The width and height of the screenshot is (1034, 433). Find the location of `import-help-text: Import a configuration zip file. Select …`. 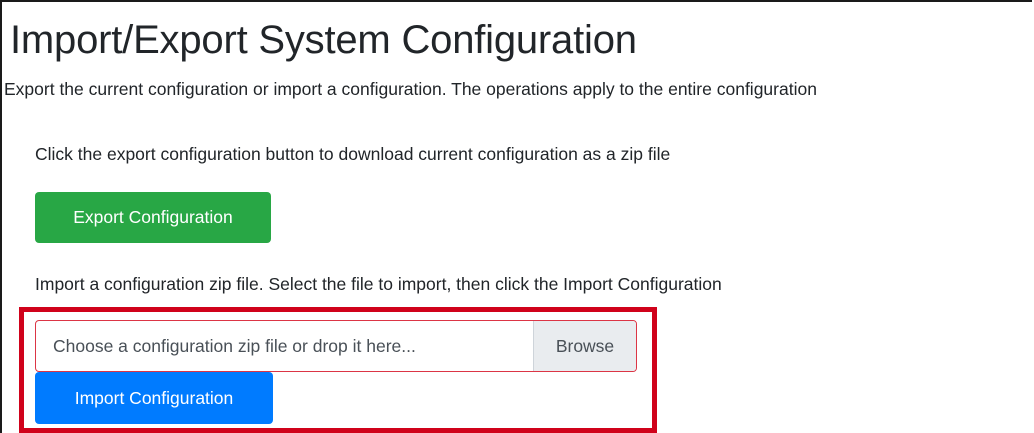

import-help-text: Import a configuration zip file. Select … is located at coordinates (378, 284).